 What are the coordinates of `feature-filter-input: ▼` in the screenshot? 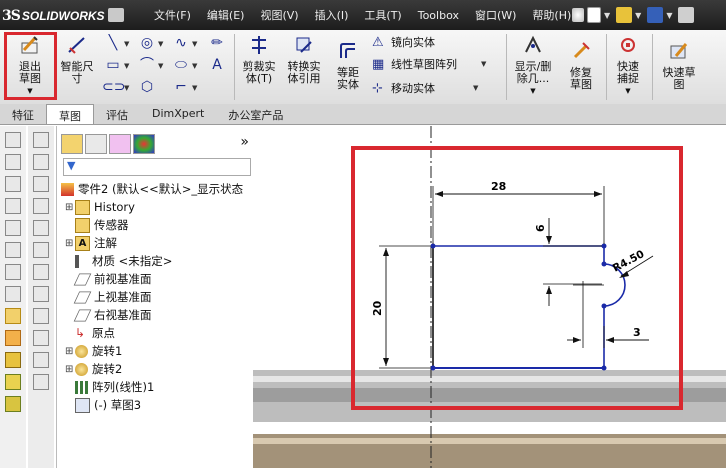 It's located at (157, 167).